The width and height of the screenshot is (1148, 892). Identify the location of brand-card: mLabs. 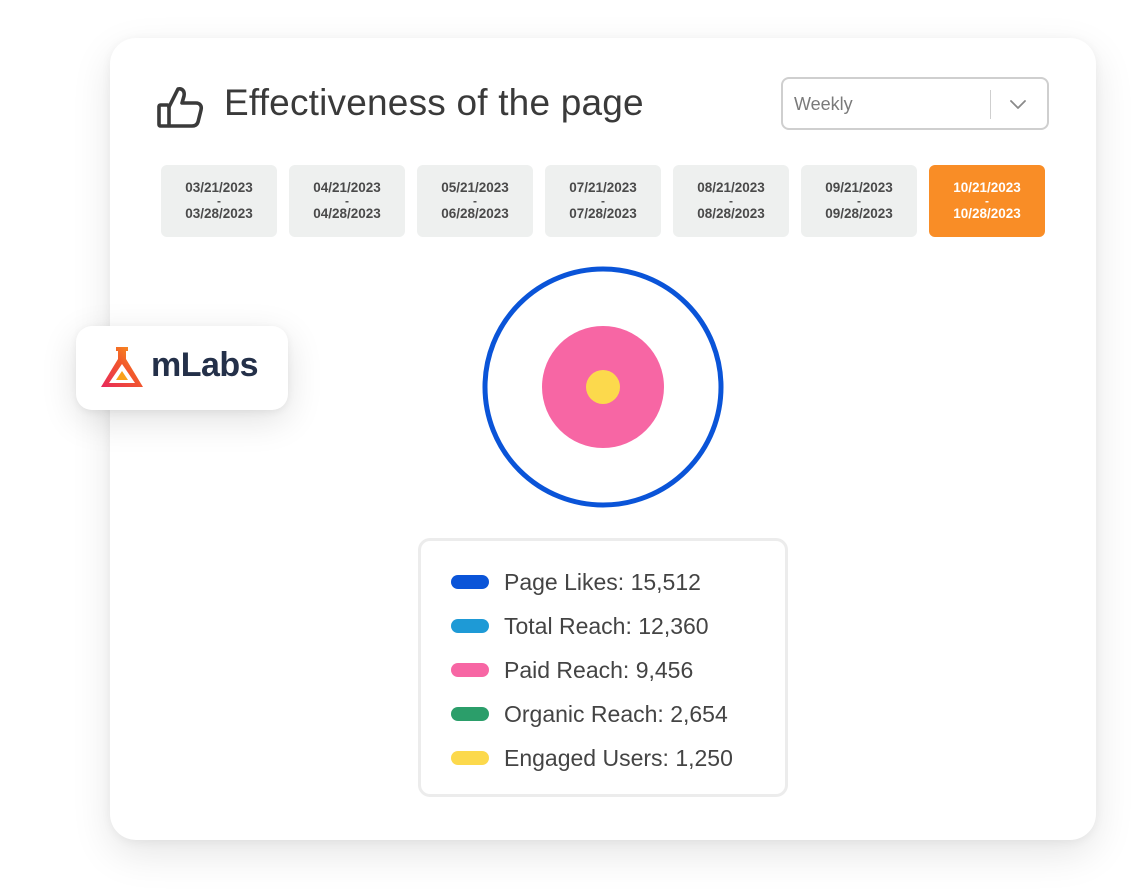
(182, 368).